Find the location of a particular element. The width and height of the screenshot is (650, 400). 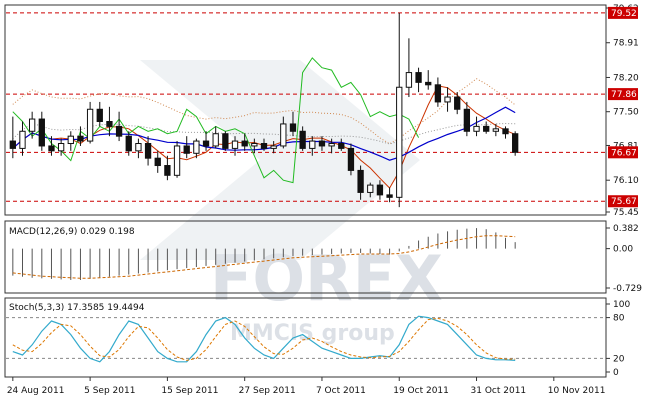

price-level-label: 75.67 is located at coordinates (624, 202).